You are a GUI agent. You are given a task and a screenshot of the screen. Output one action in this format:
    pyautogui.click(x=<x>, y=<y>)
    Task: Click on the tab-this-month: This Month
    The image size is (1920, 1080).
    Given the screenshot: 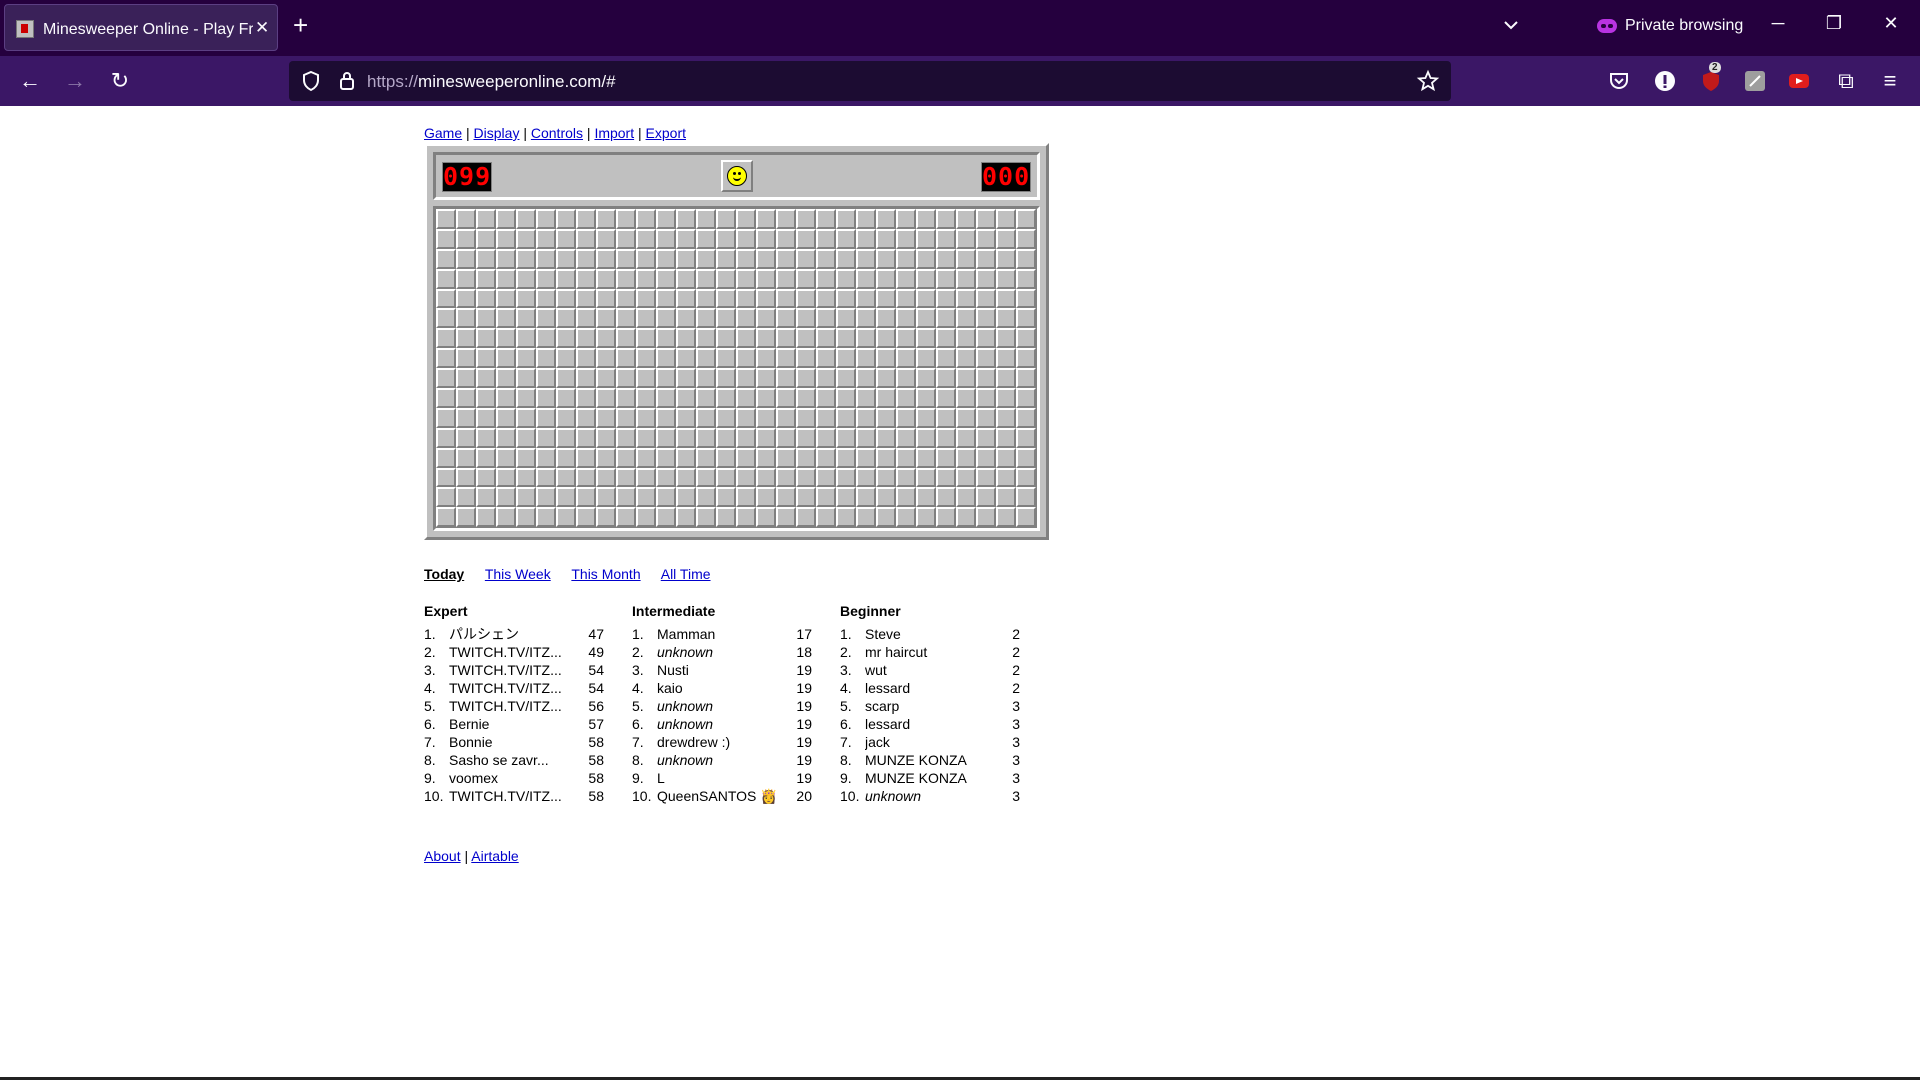 What is the action you would take?
    pyautogui.click(x=605, y=574)
    